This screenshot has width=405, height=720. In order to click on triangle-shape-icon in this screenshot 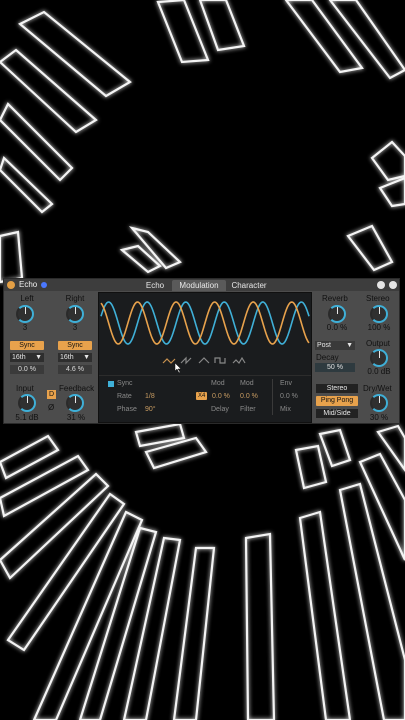, I will do `click(204, 360)`.